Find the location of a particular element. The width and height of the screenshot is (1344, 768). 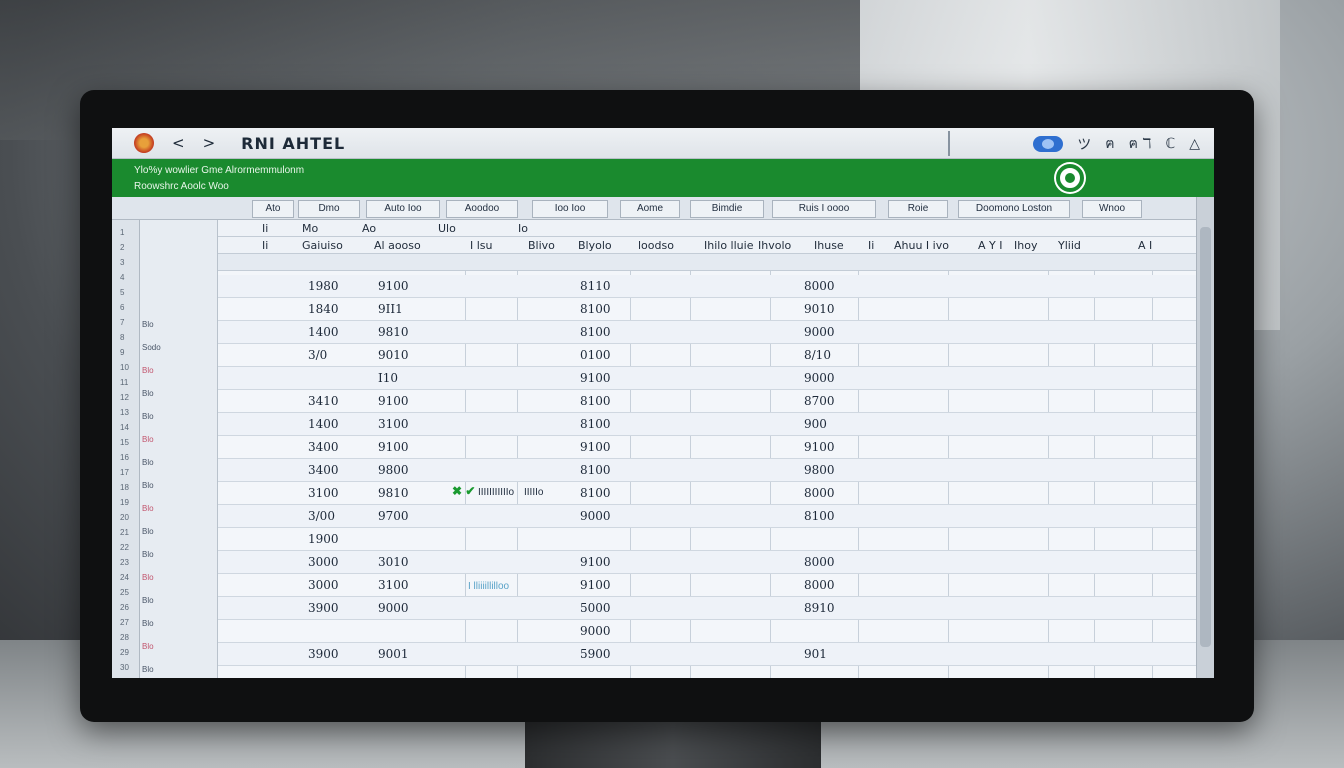

column-header: Ato is located at coordinates (273, 209).